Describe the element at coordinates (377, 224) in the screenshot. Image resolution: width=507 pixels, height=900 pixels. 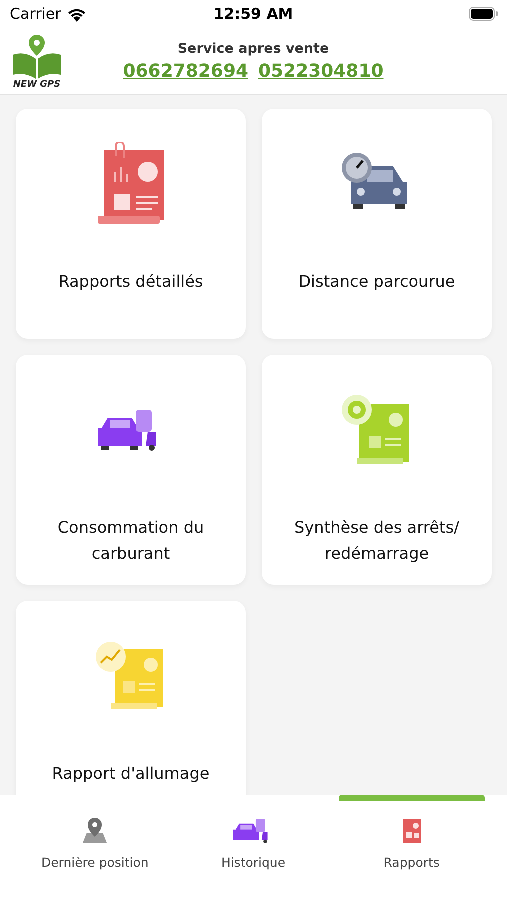
I see `report-card: Distance parcourue` at that location.